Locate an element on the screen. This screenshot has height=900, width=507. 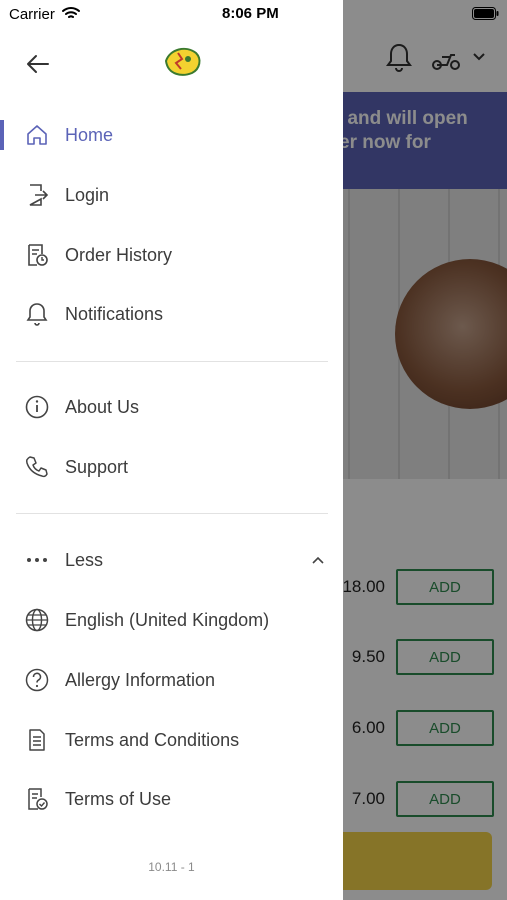
menu-item-label: Order History is located at coordinates (119, 254).